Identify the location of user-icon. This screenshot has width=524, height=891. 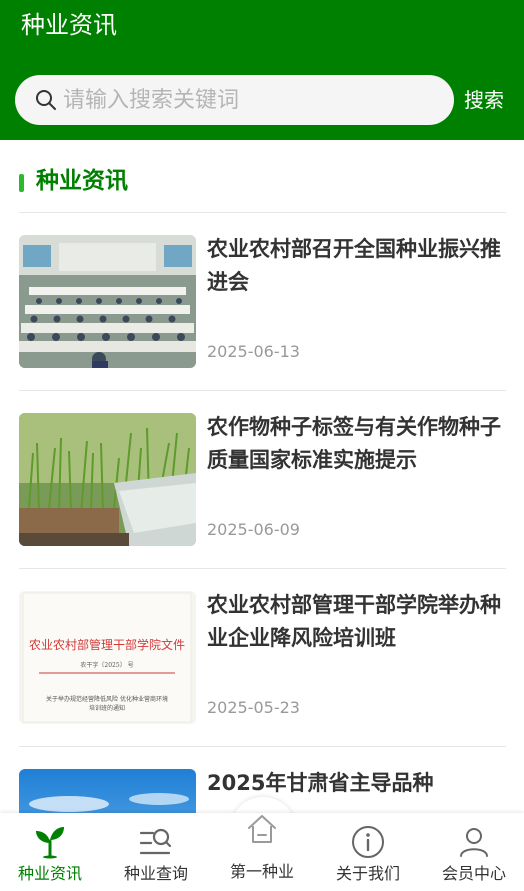
(474, 842).